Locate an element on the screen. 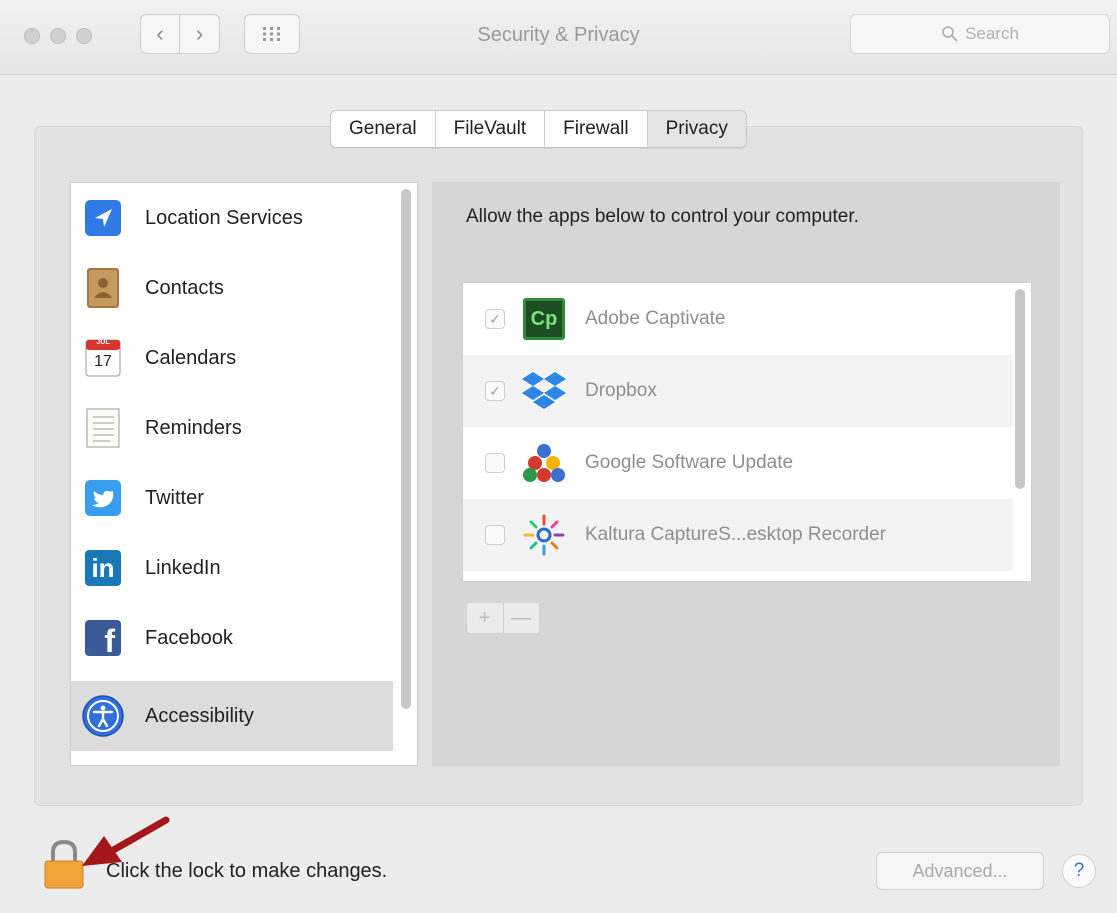  sidebar-item-accessibility: Accessibility is located at coordinates (232, 716).